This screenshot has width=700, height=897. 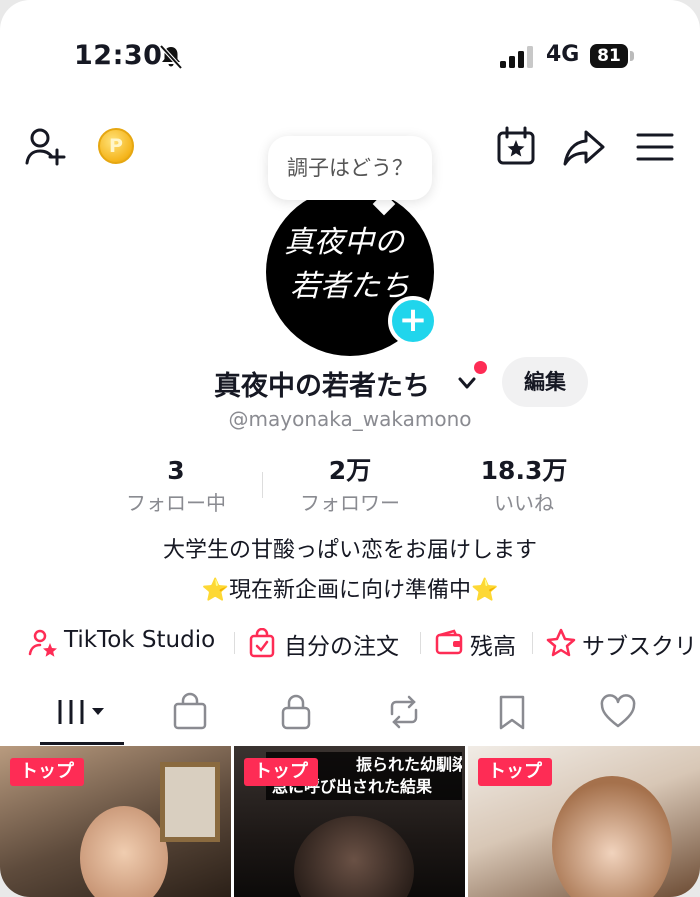 I want to click on stat-following-label: フォロー中, so click(x=176, y=503).